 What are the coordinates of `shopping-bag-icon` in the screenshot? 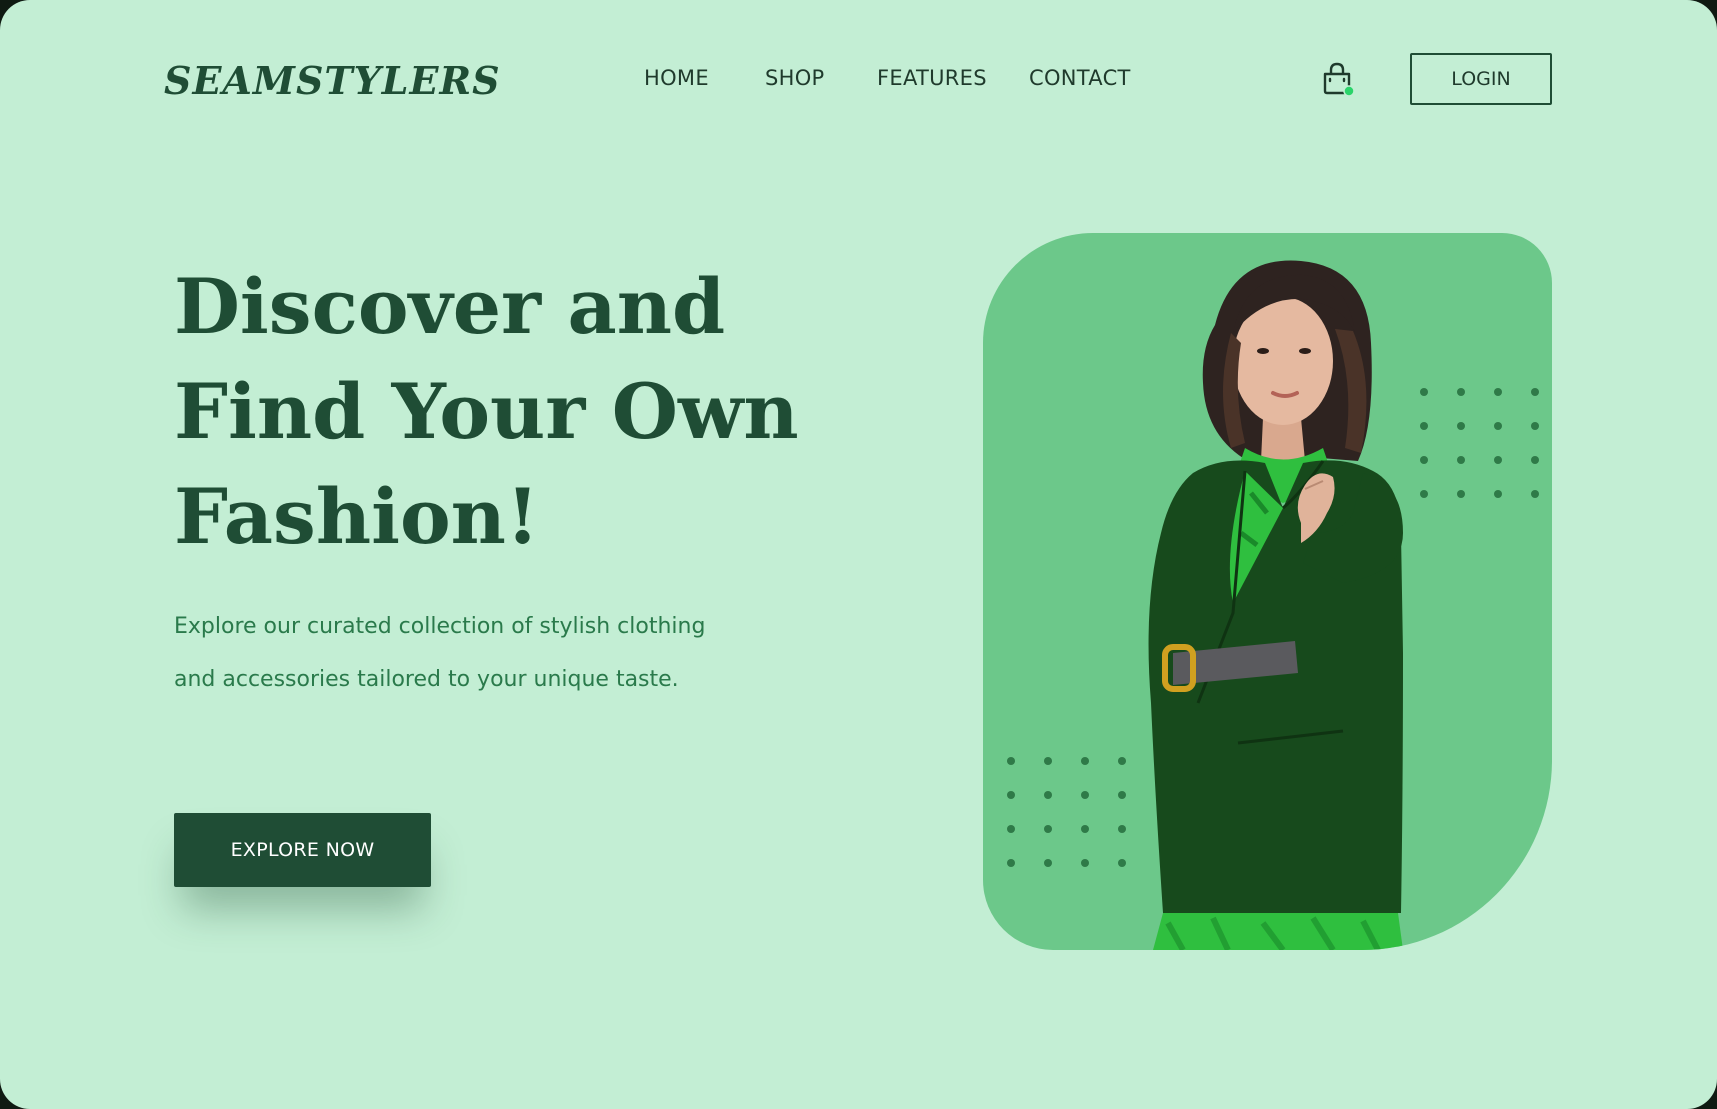 It's located at (1339, 79).